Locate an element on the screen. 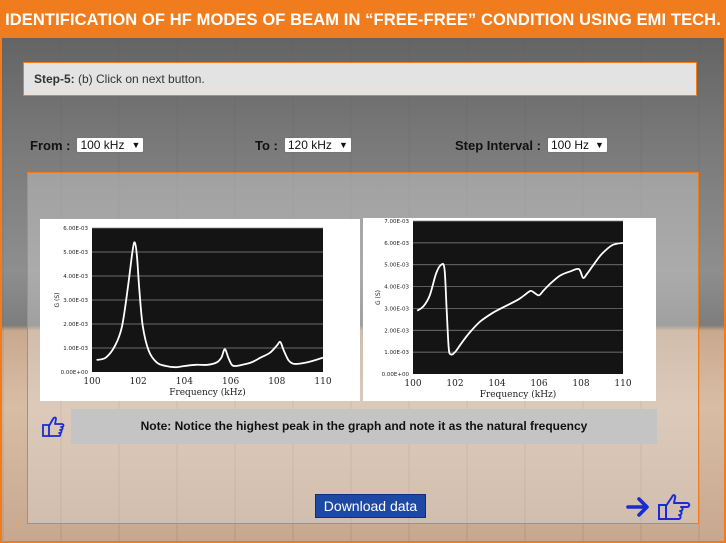  step-interval-select: 100 Hz ▼ is located at coordinates (577, 145).